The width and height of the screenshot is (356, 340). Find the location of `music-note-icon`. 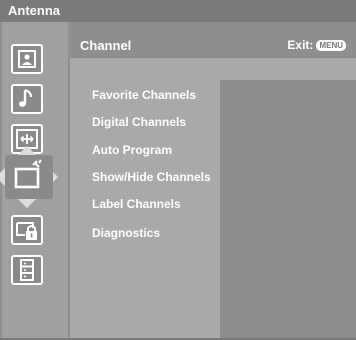

music-note-icon is located at coordinates (25, 97).